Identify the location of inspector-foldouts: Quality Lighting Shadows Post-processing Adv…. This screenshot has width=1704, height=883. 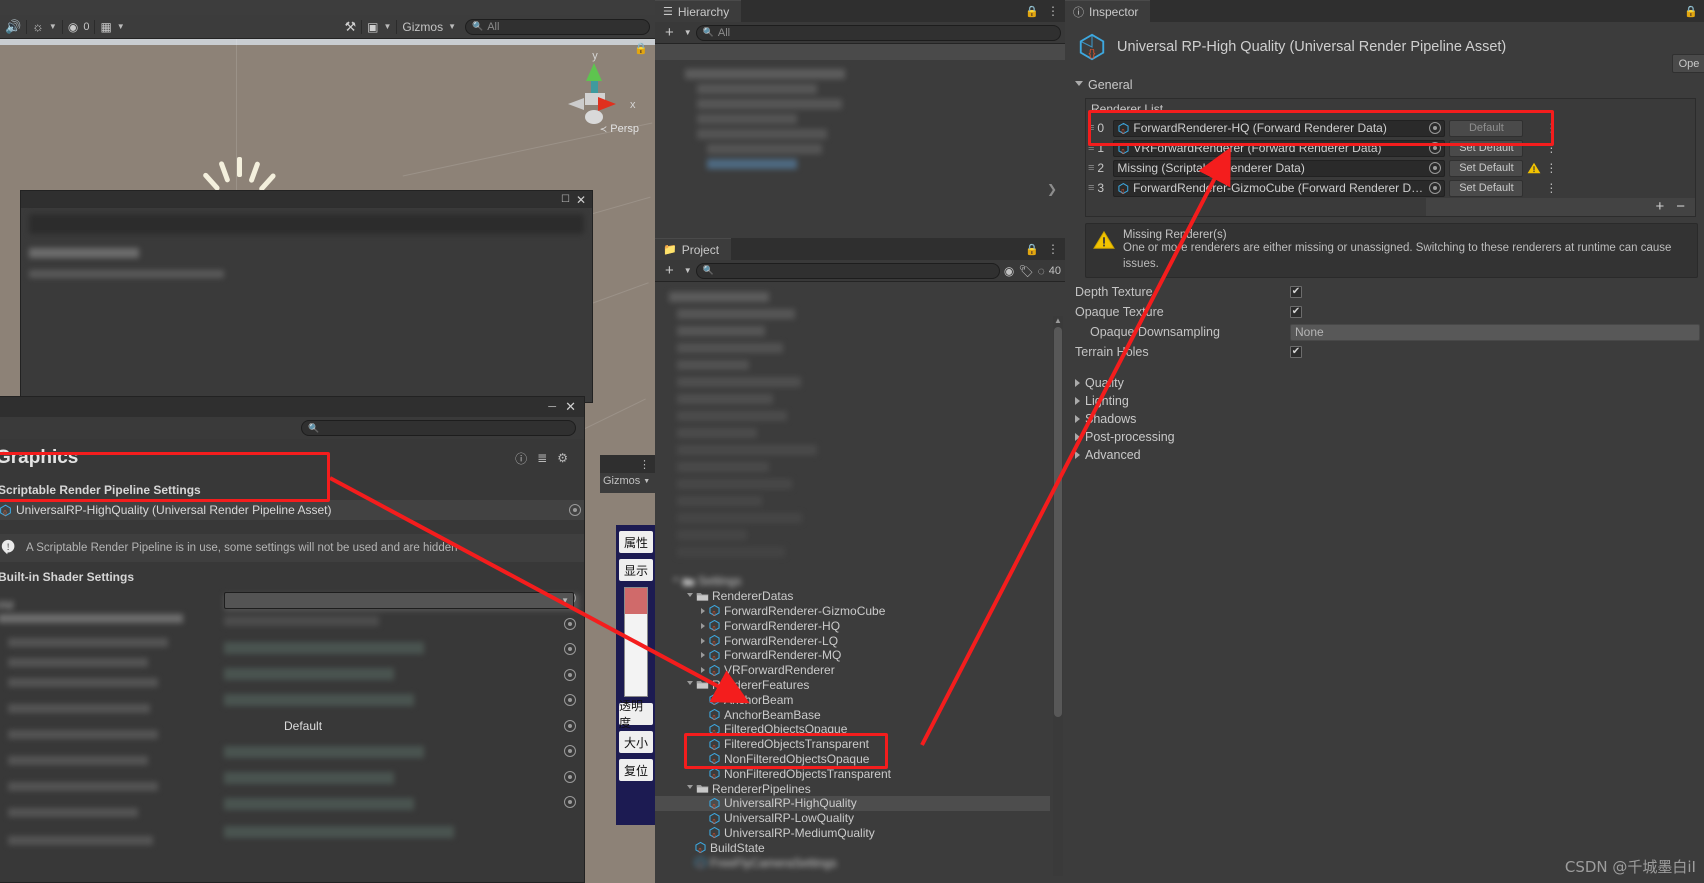
(1384, 419).